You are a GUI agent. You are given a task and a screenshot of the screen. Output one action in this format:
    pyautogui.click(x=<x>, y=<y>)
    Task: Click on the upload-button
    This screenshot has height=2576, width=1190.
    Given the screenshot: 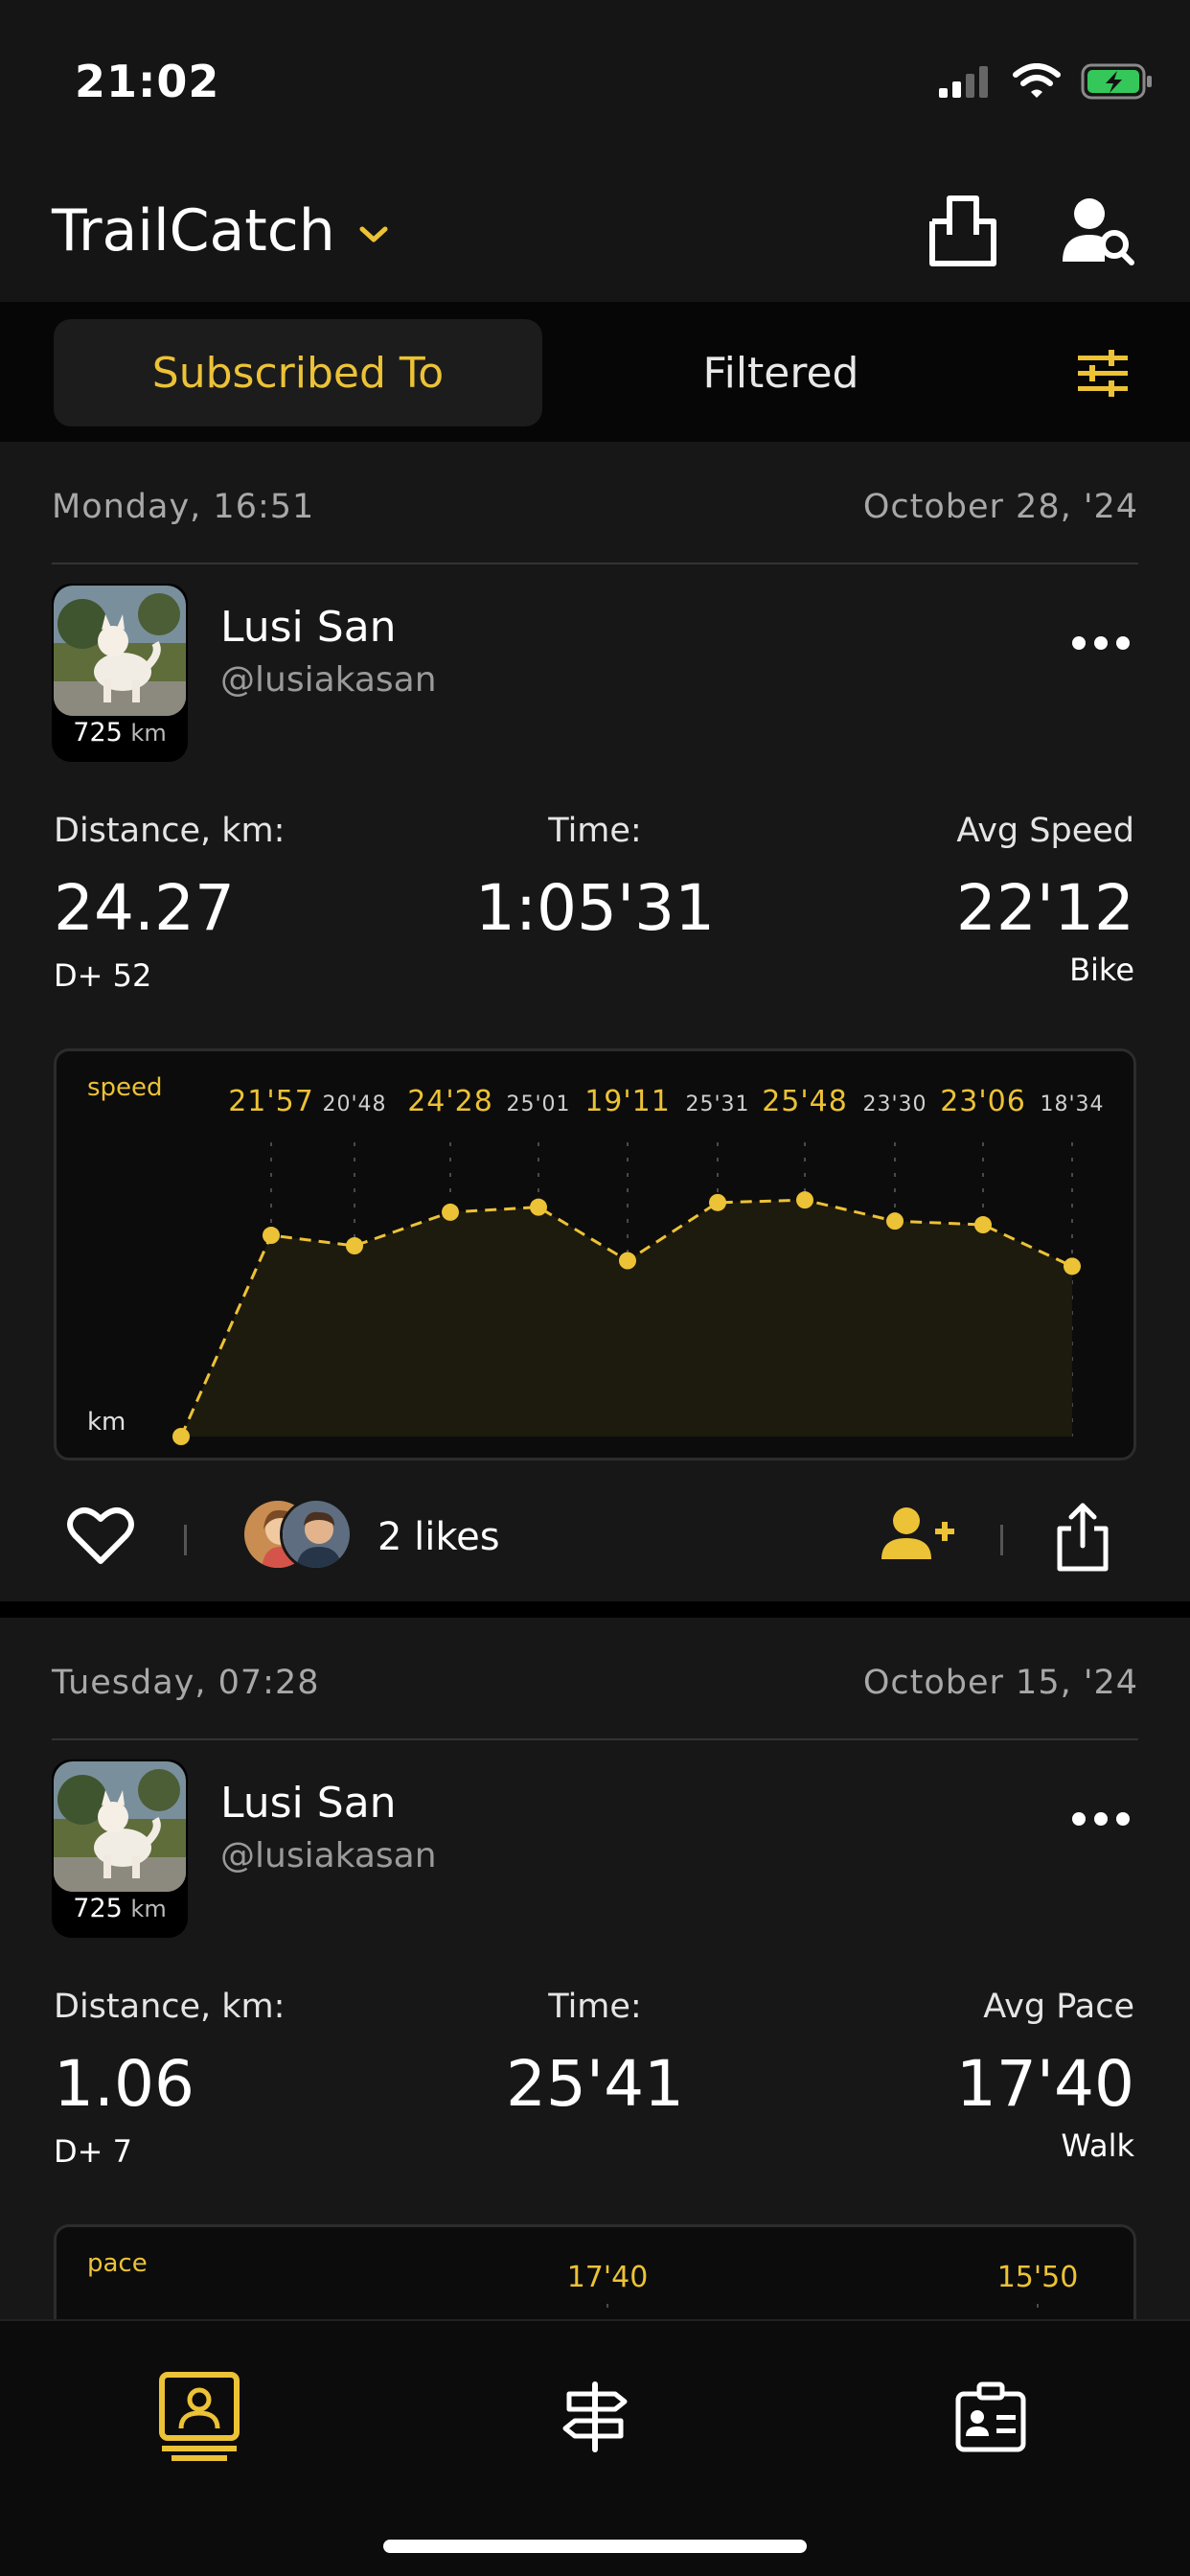 What is the action you would take?
    pyautogui.click(x=963, y=231)
    